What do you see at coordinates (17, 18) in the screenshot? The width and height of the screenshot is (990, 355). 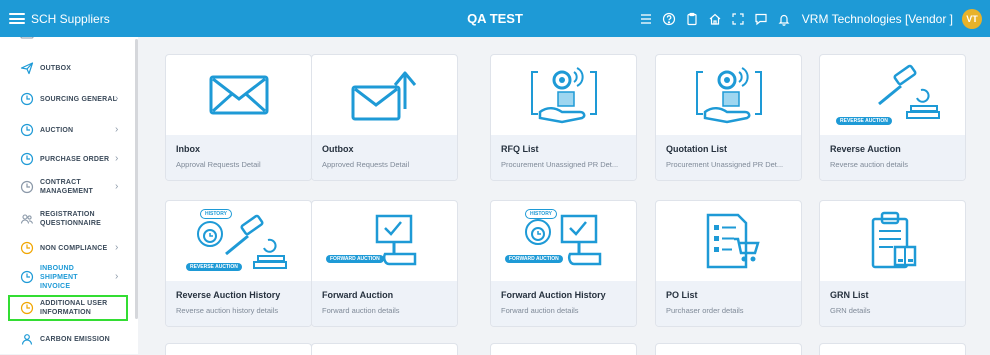 I see `hamburger-menu-icon` at bounding box center [17, 18].